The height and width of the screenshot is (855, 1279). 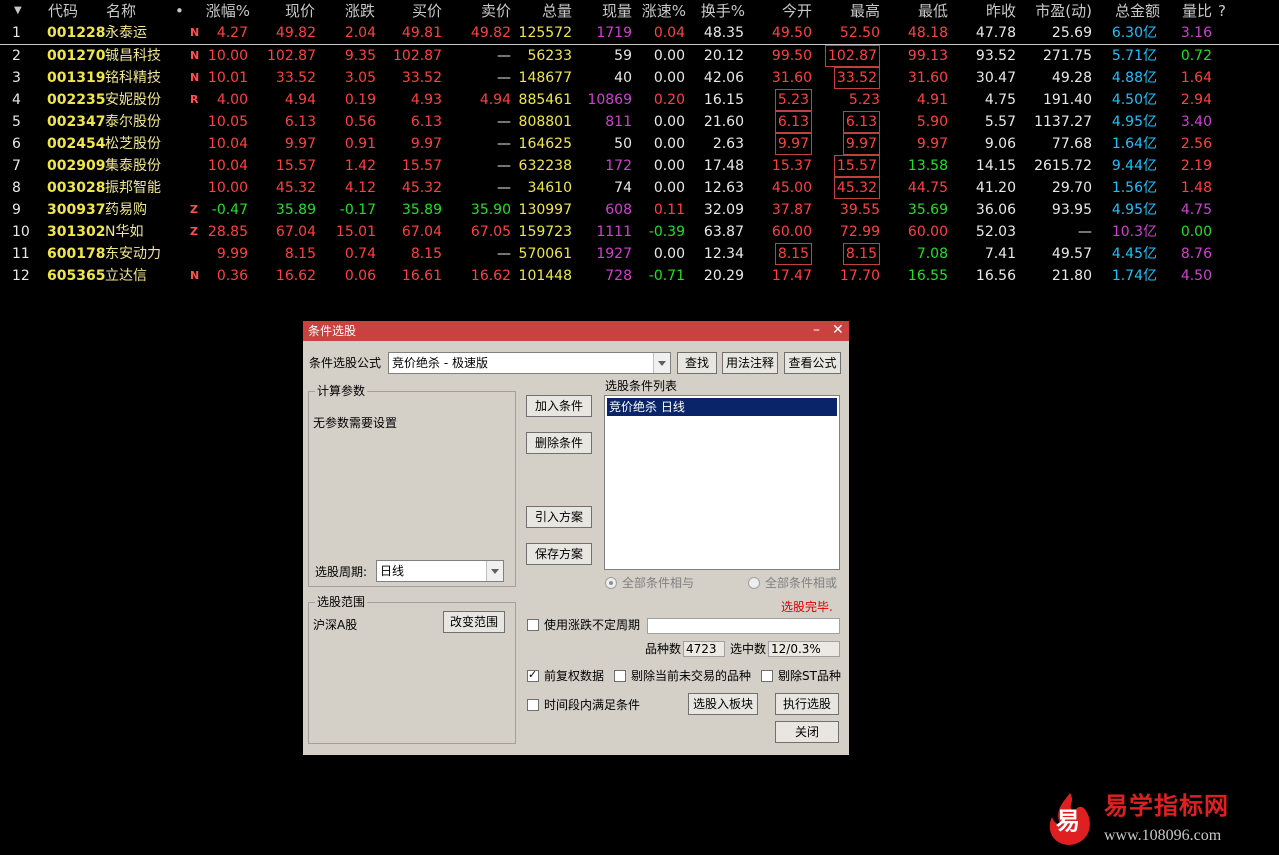 What do you see at coordinates (995, 33) in the screenshot?
I see `cell-prev: 47.78` at bounding box center [995, 33].